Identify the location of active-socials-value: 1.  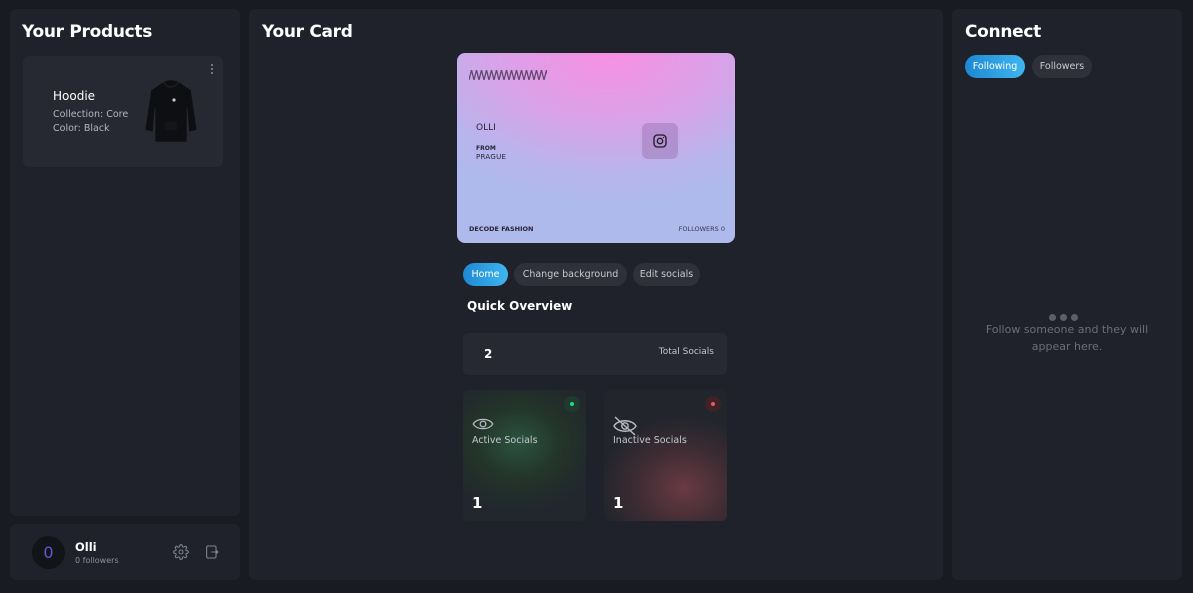
(477, 503).